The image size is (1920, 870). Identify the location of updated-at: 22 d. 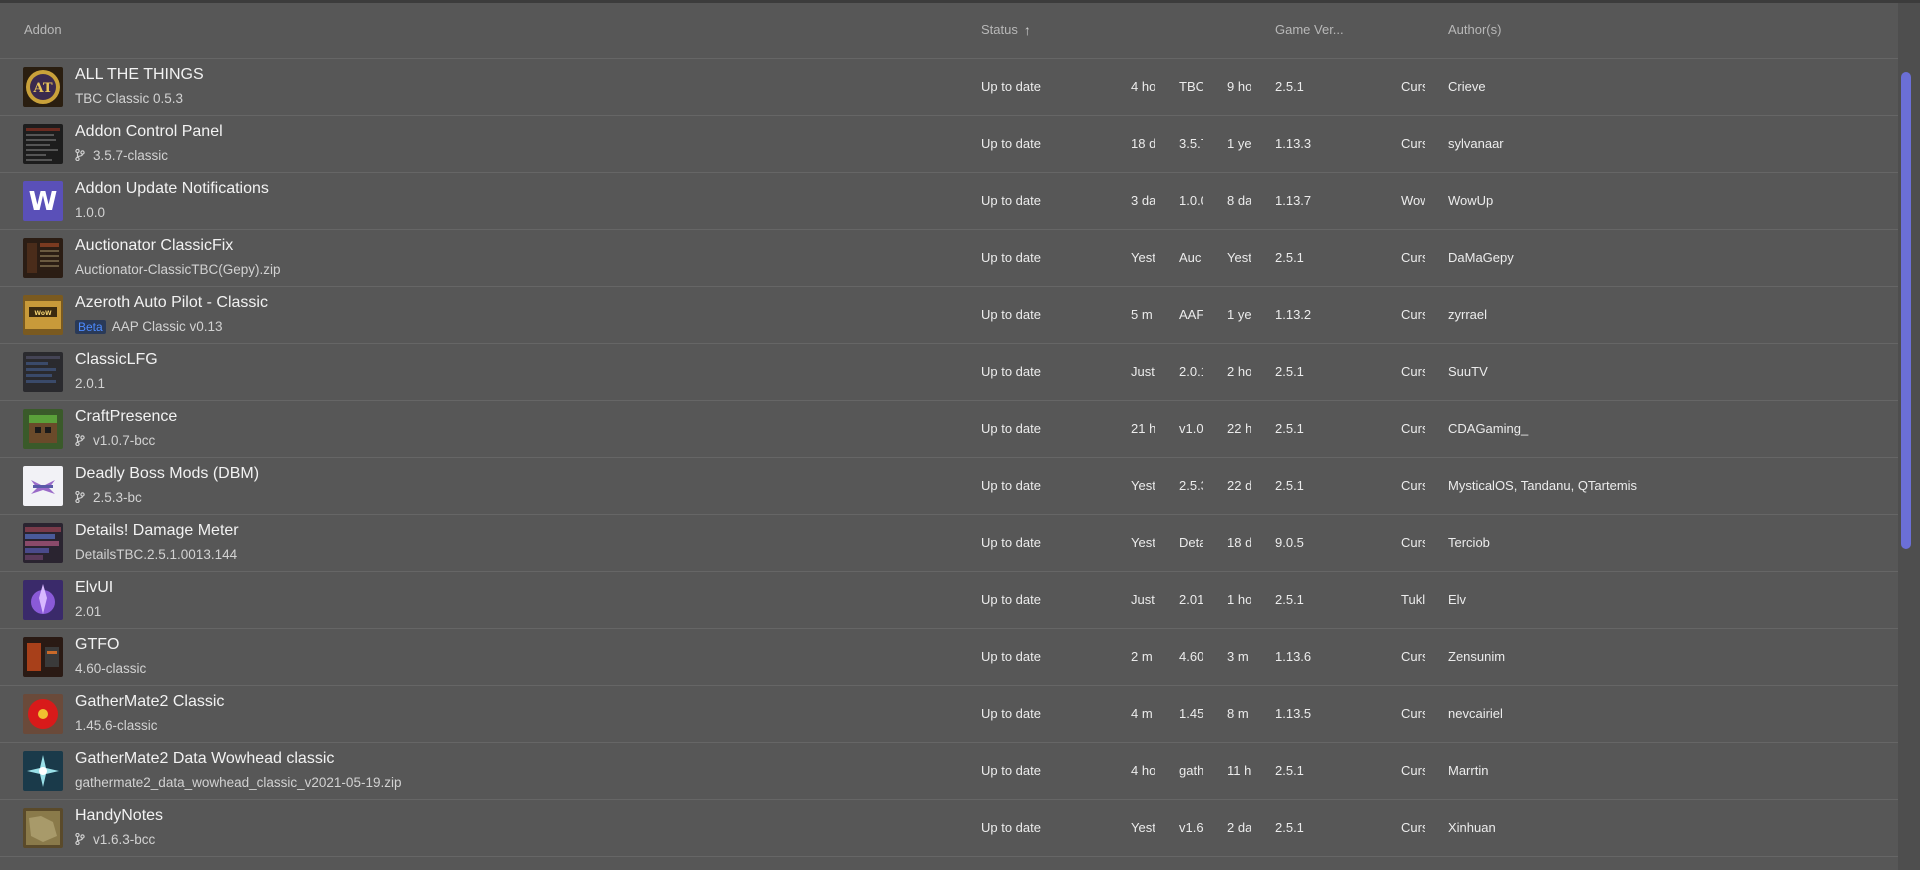
(1239, 485).